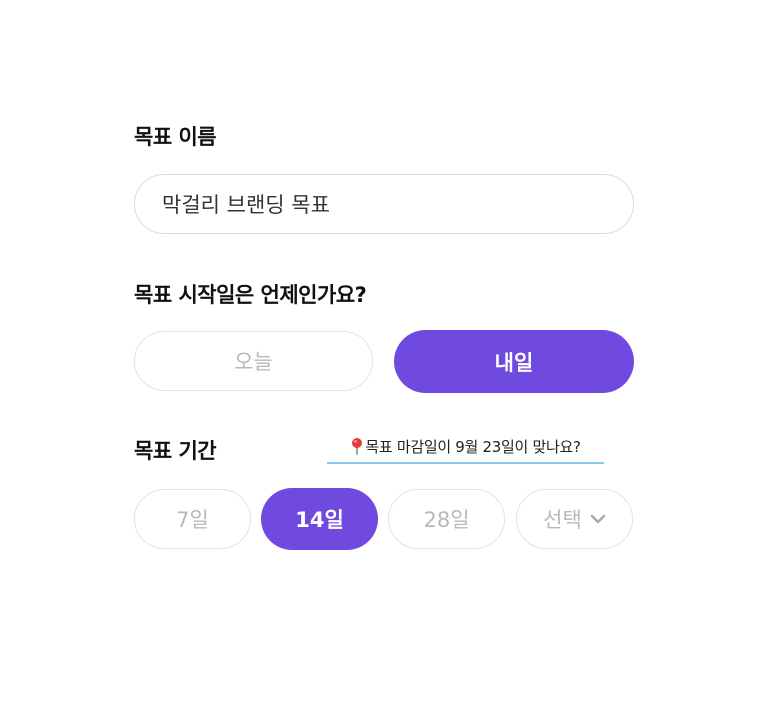 The image size is (774, 712). I want to click on duration-14-days-button: 14일, so click(319, 519).